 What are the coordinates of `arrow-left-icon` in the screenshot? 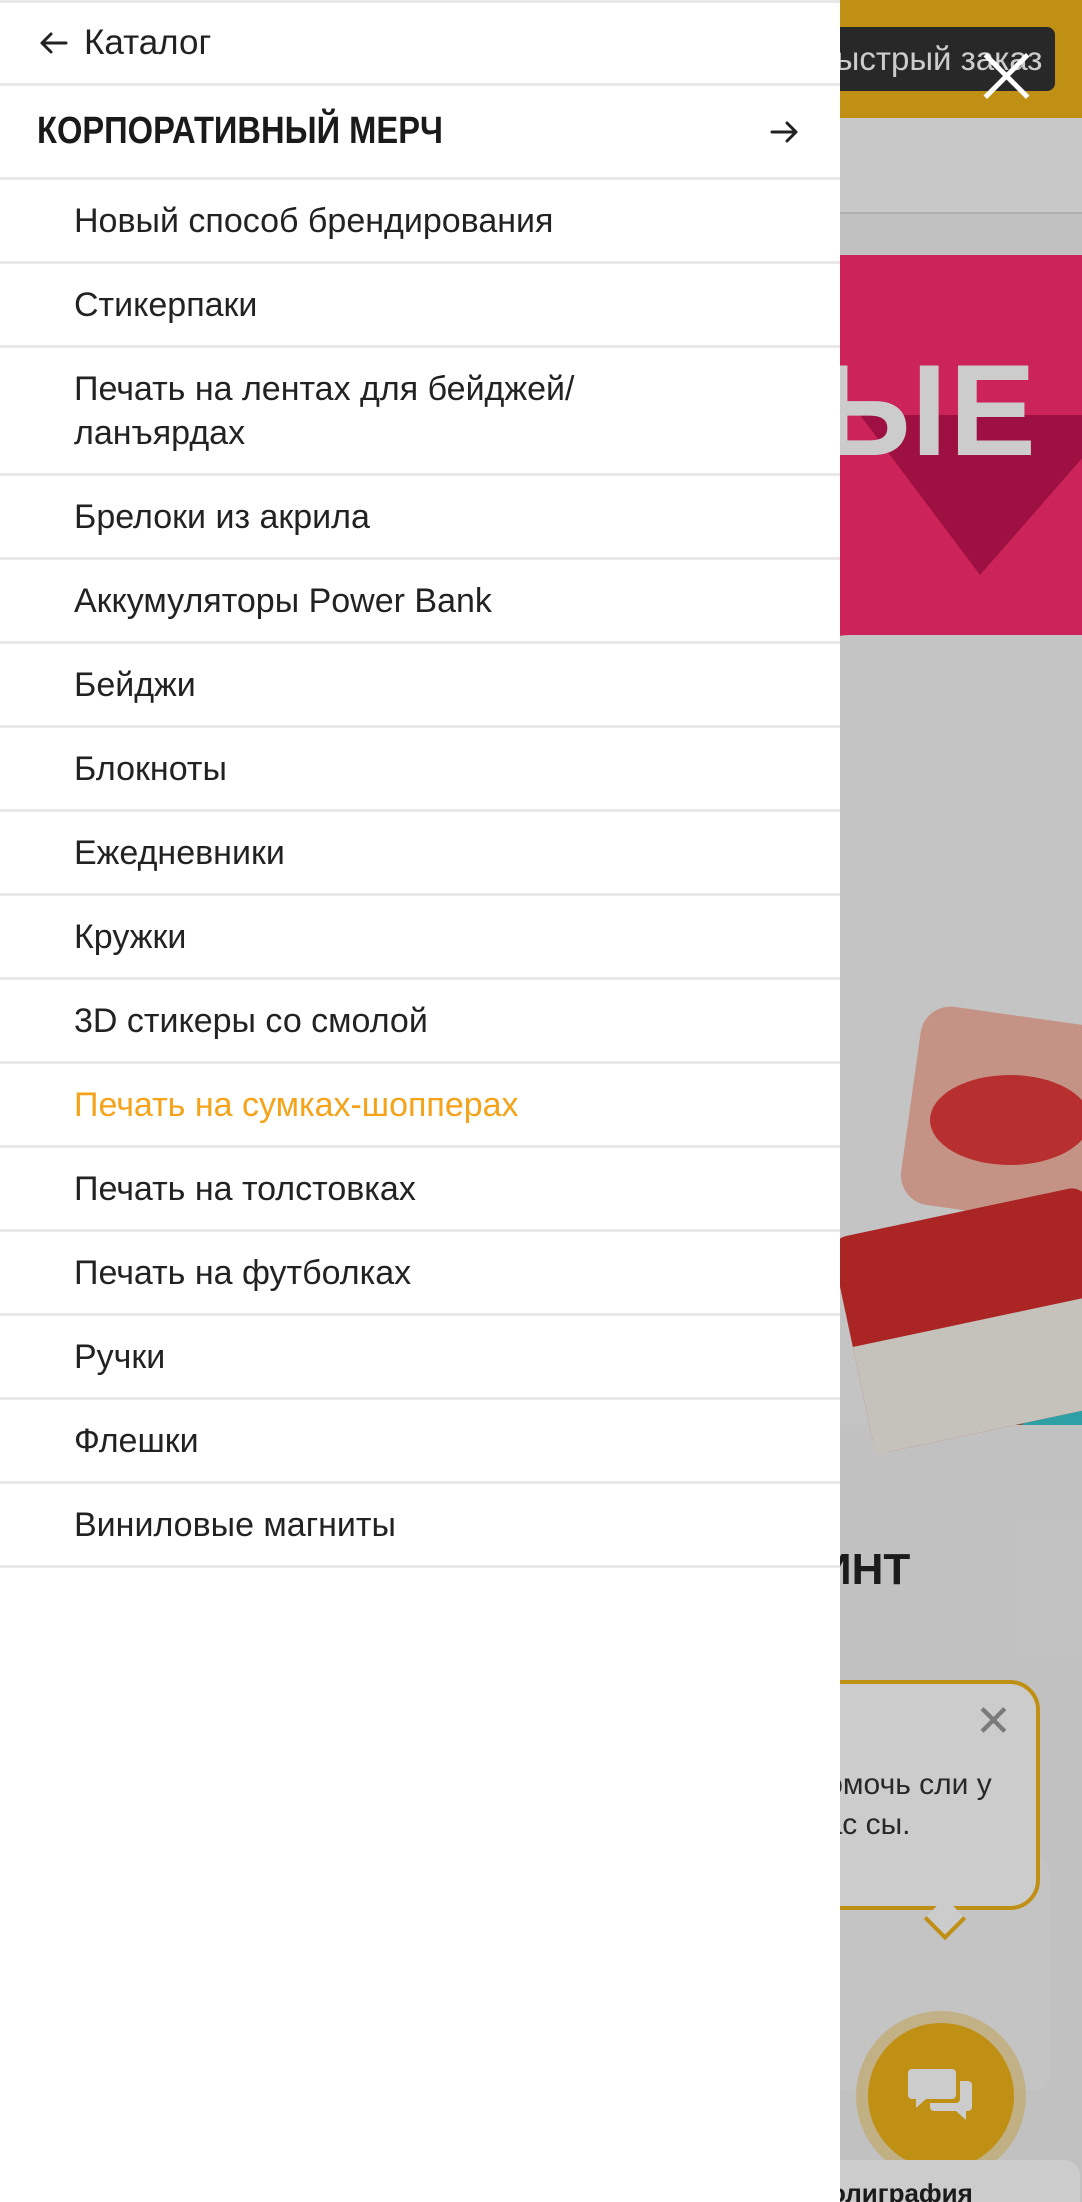 It's located at (54, 43).